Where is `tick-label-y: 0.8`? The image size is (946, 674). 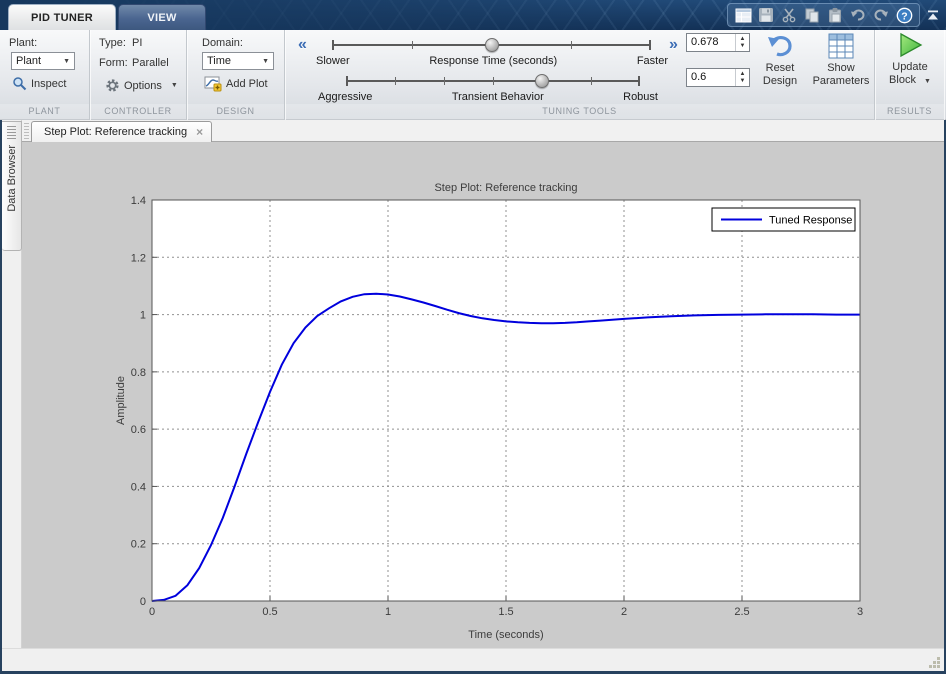 tick-label-y: 0.8 is located at coordinates (138, 373).